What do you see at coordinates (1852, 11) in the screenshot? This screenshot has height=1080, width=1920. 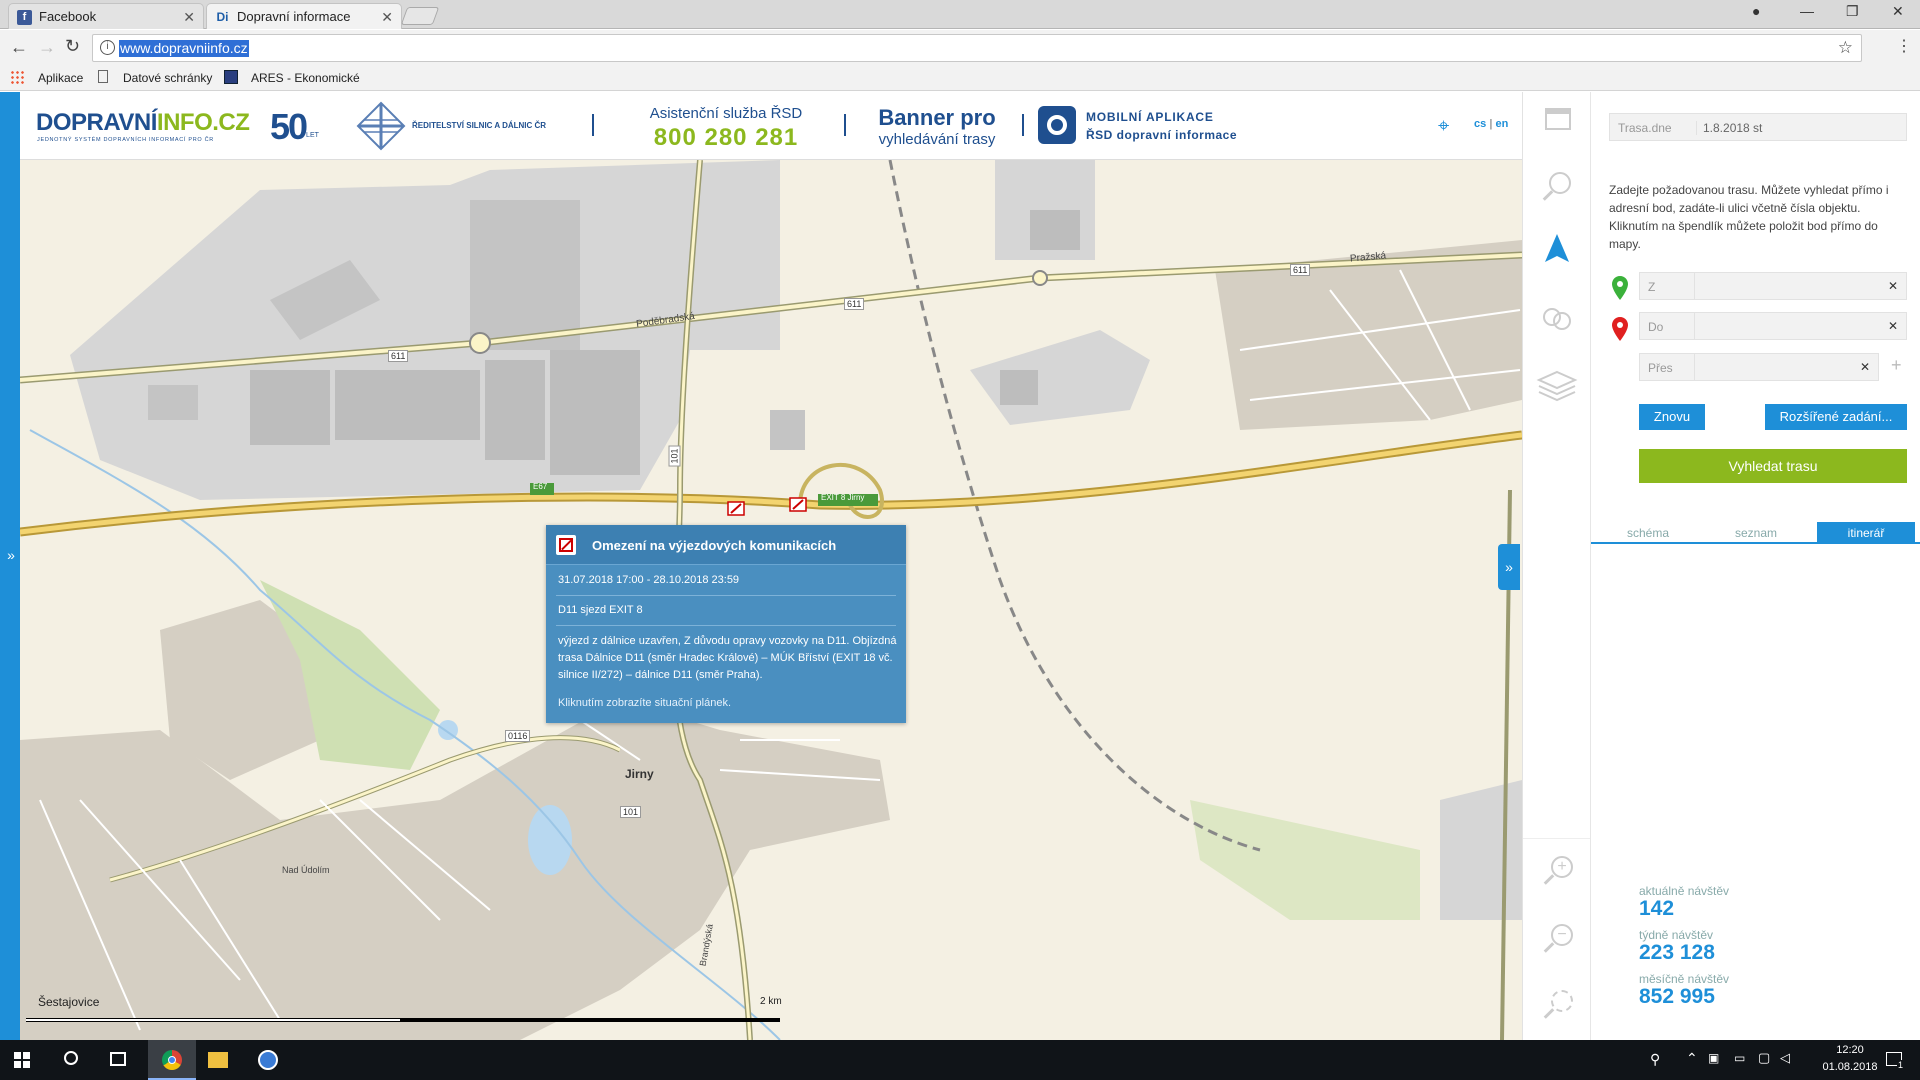 I see `maximize-icon: ❐` at bounding box center [1852, 11].